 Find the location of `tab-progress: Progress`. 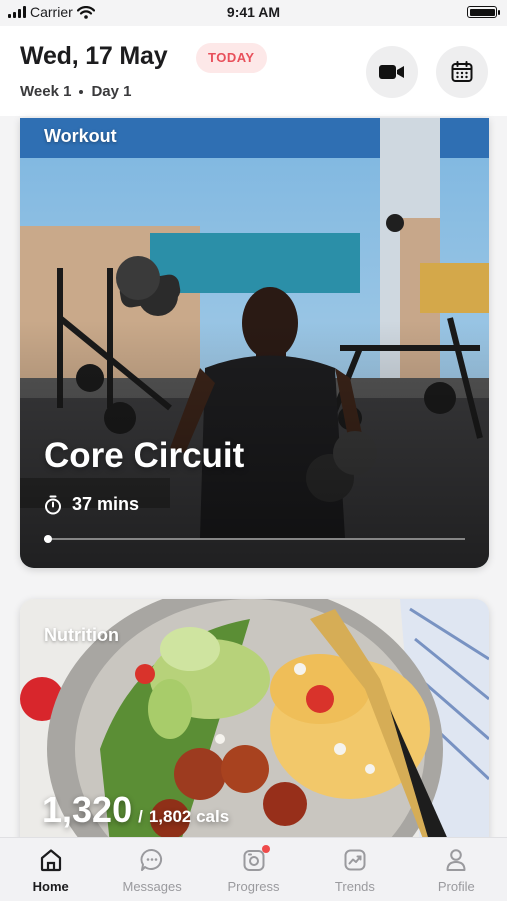

tab-progress: Progress is located at coordinates (253, 869).